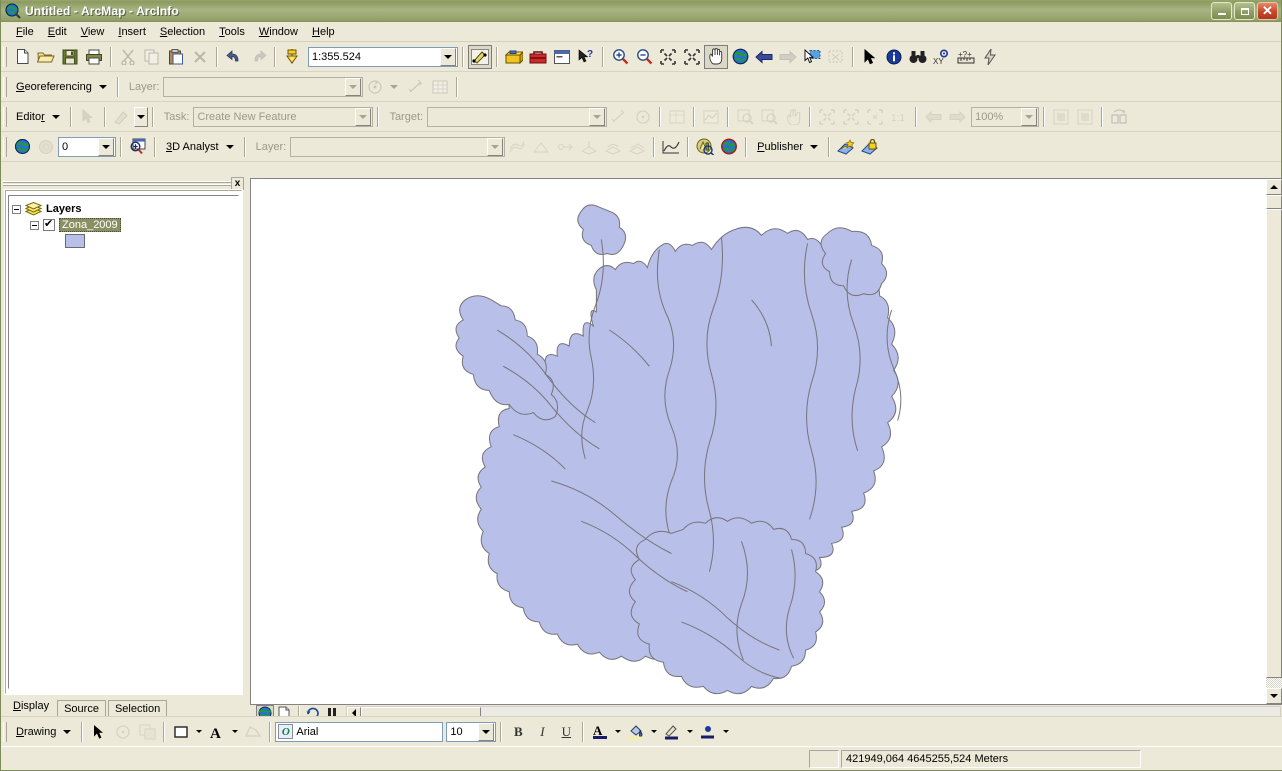 The width and height of the screenshot is (1282, 771). What do you see at coordinates (176, 57) in the screenshot?
I see `paste-icon` at bounding box center [176, 57].